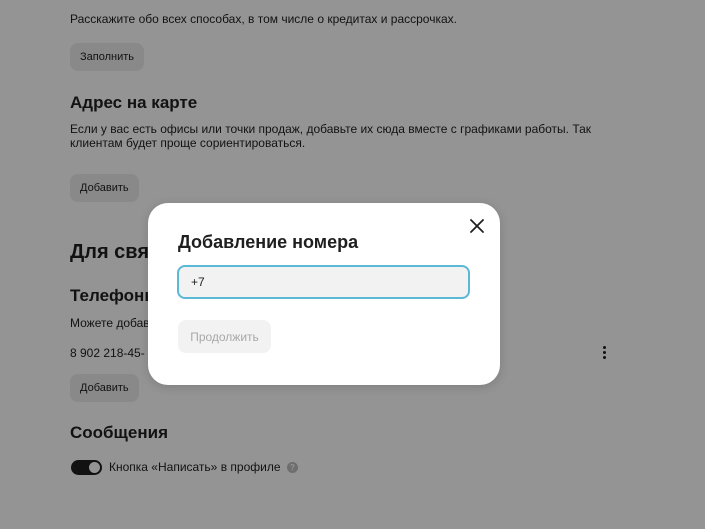  I want to click on close-modal-button, so click(477, 226).